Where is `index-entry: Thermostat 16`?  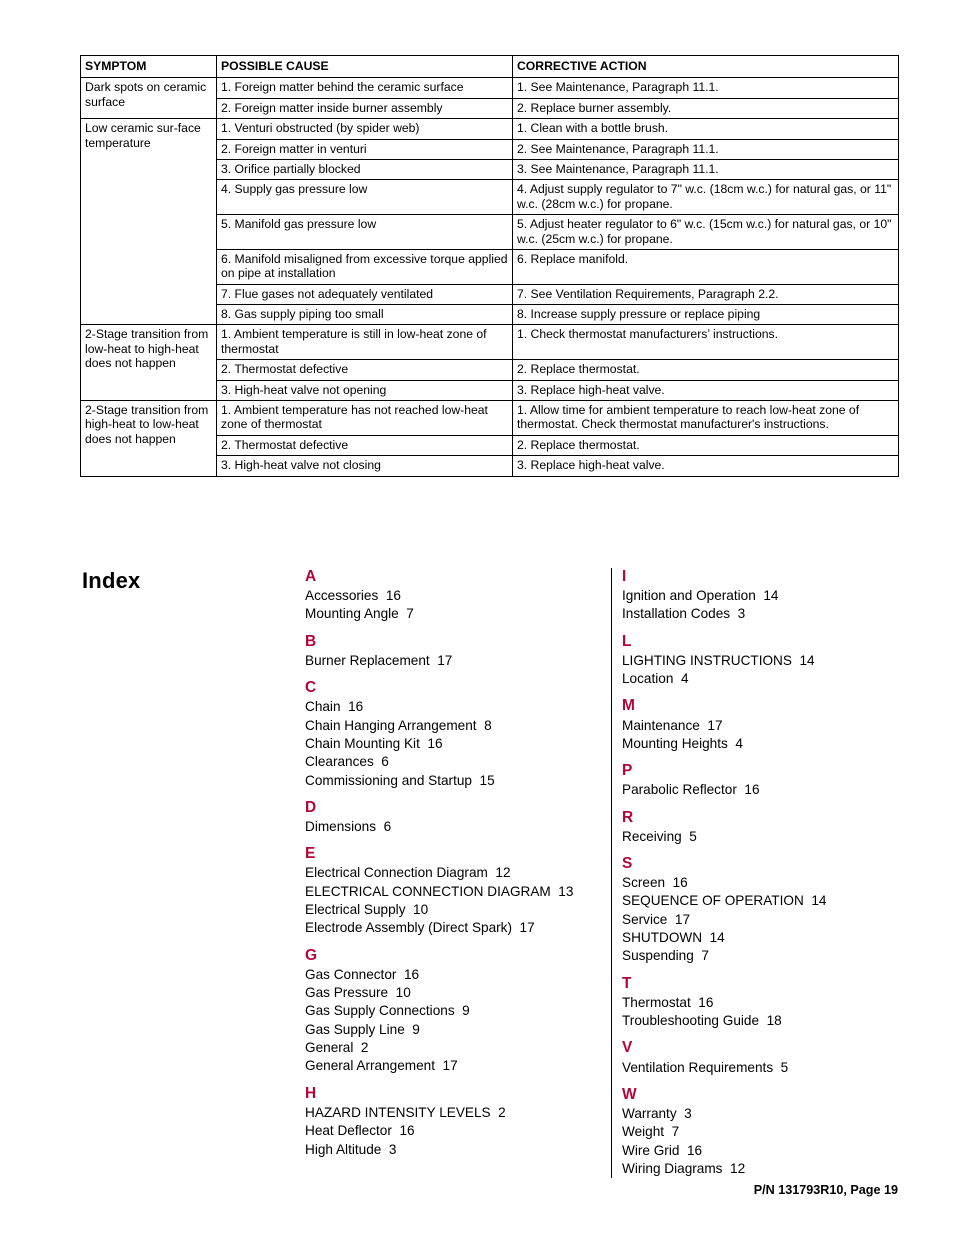 index-entry: Thermostat 16 is located at coordinates (771, 1003).